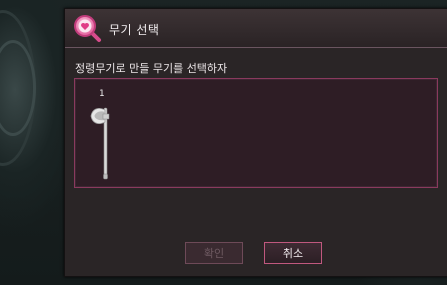 Image resolution: width=447 pixels, height=285 pixels. What do you see at coordinates (151, 68) in the screenshot?
I see `instruction-text: 정령무기로 만들 무기를 선택하자` at bounding box center [151, 68].